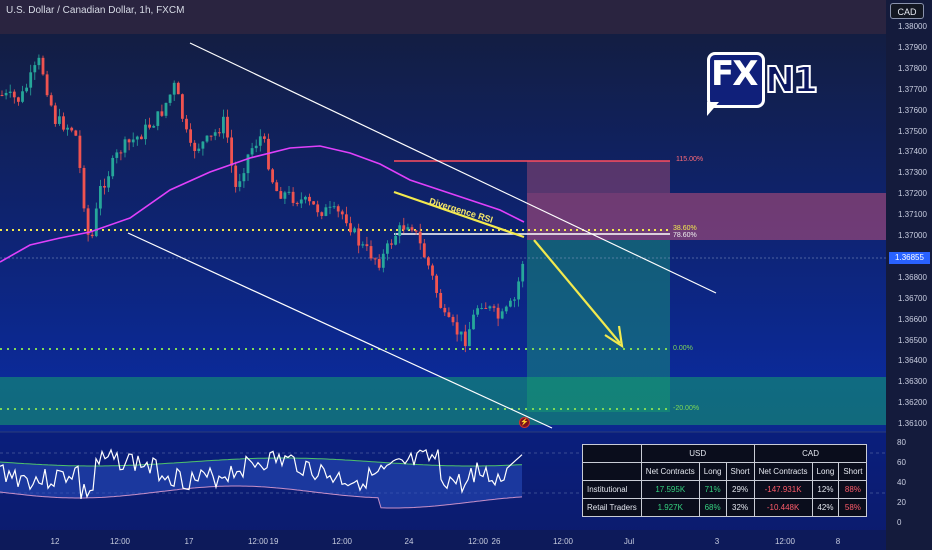 This screenshot has height=550, width=932. Describe the element at coordinates (853, 471) in the screenshot. I see `header-cad-short: Short` at that location.